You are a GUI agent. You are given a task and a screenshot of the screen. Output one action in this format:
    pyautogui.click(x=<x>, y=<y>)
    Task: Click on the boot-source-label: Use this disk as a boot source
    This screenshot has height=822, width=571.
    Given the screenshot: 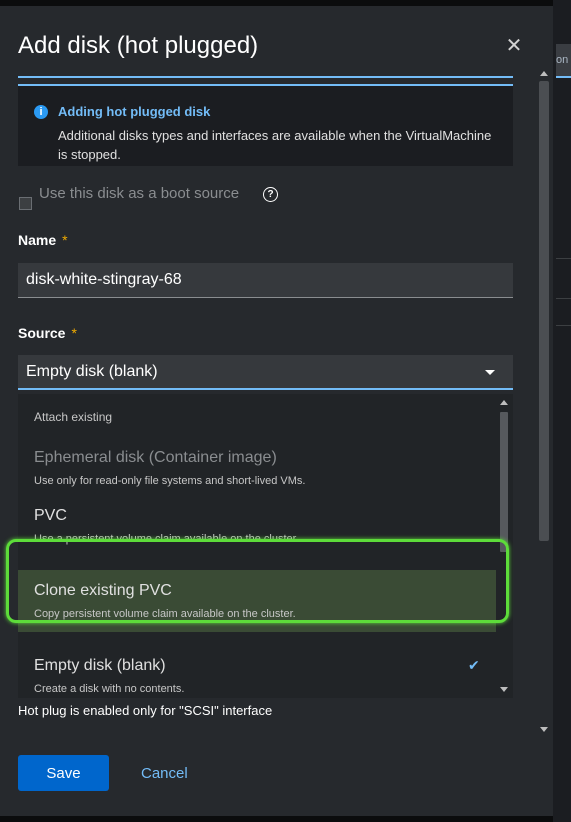 What is the action you would take?
    pyautogui.click(x=139, y=193)
    